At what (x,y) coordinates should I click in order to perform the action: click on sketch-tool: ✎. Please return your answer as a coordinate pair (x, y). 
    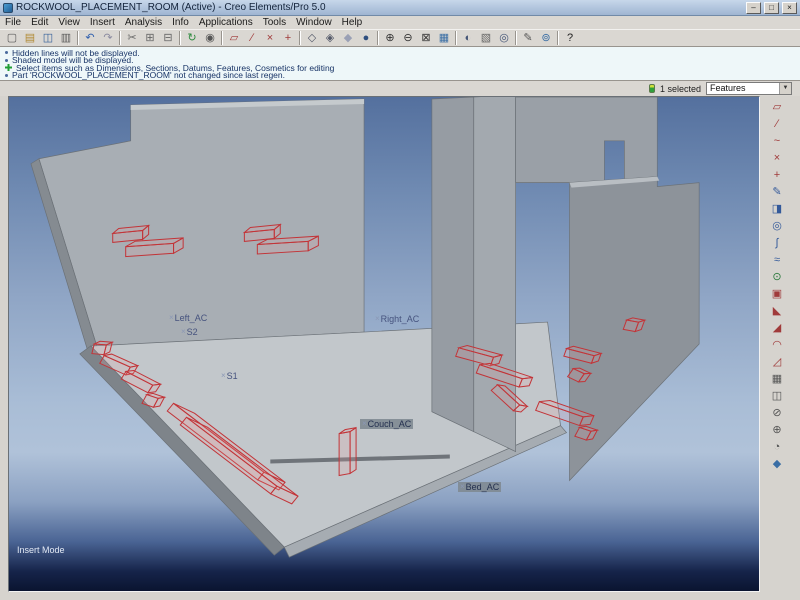
    Looking at the image, I should click on (777, 192).